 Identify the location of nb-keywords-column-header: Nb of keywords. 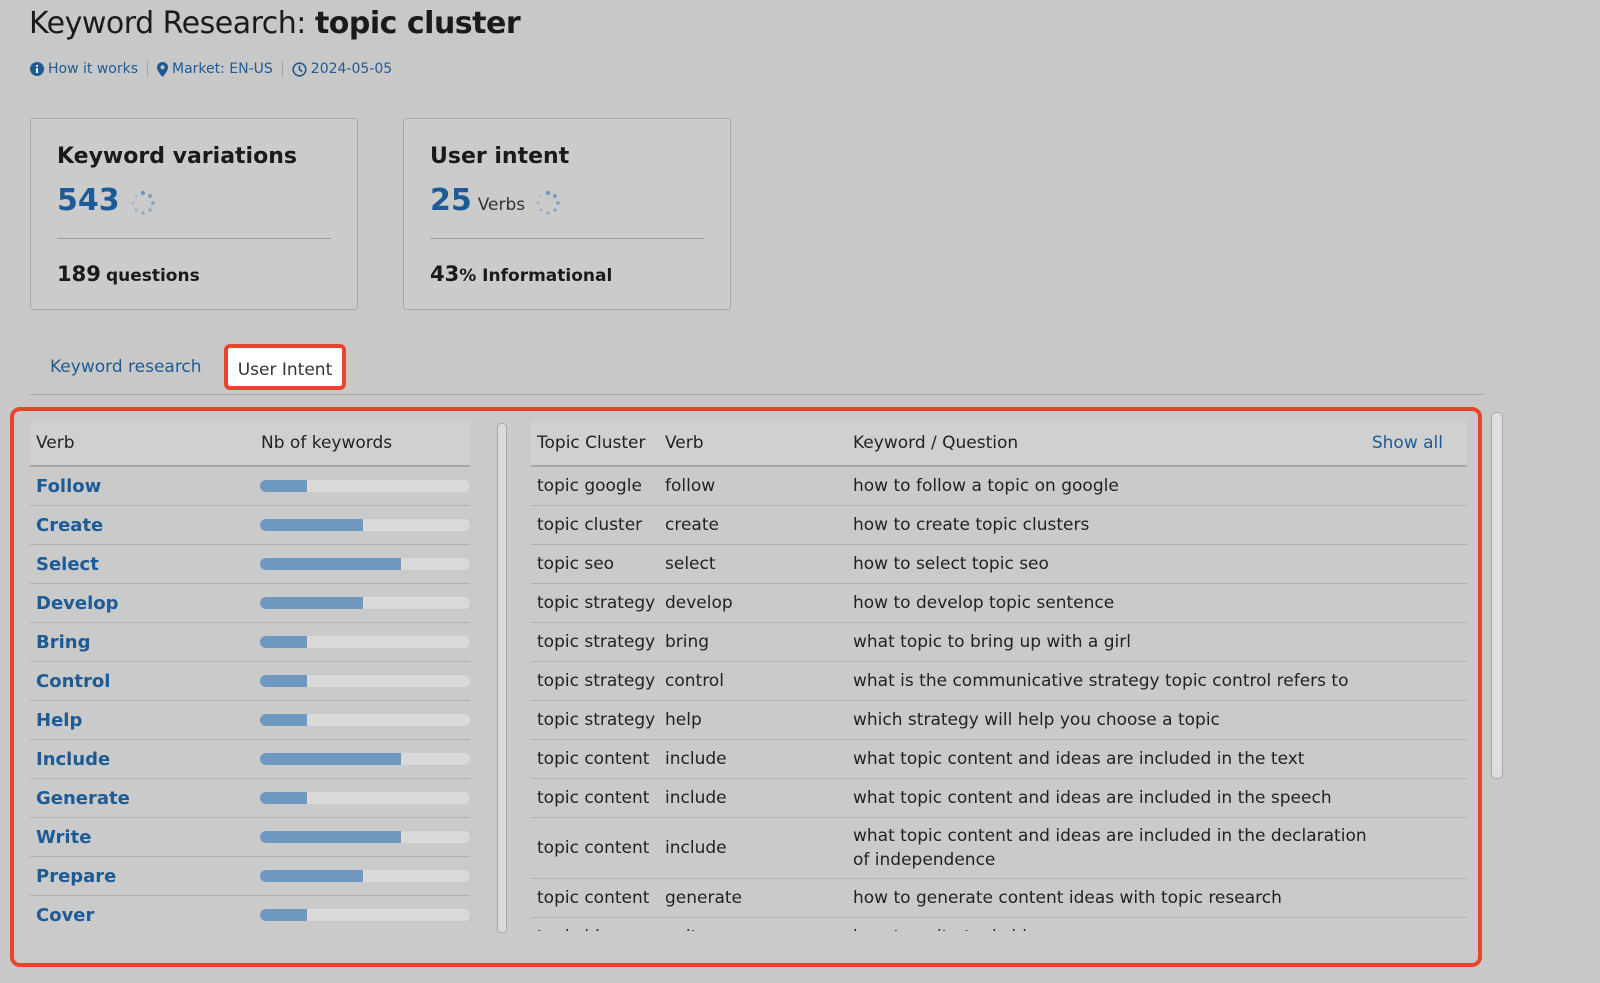
(326, 443).